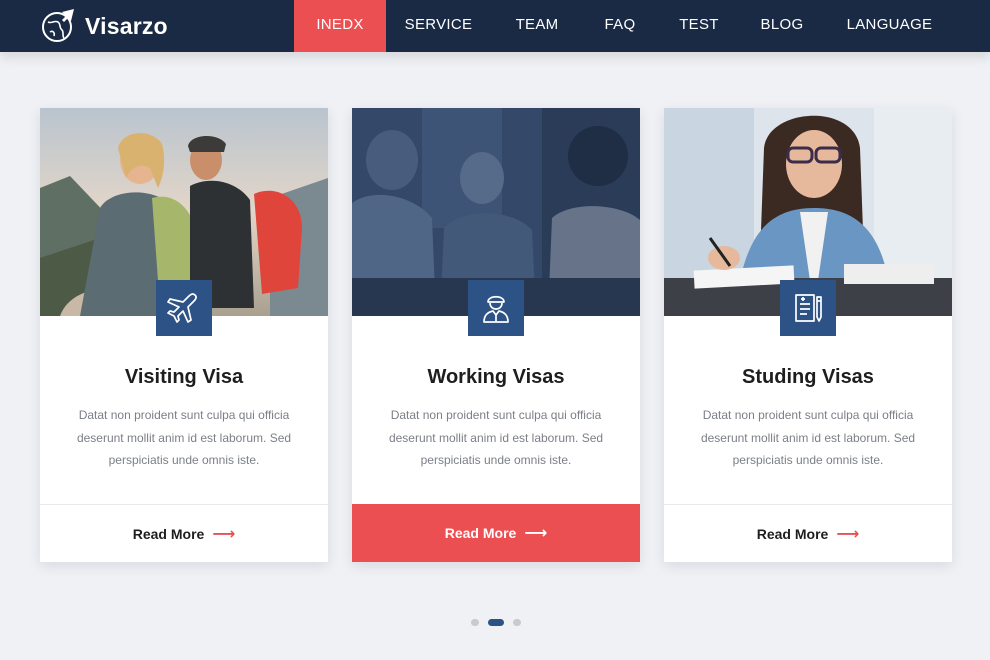 This screenshot has height=660, width=990. I want to click on airplane-icon, so click(182, 308).